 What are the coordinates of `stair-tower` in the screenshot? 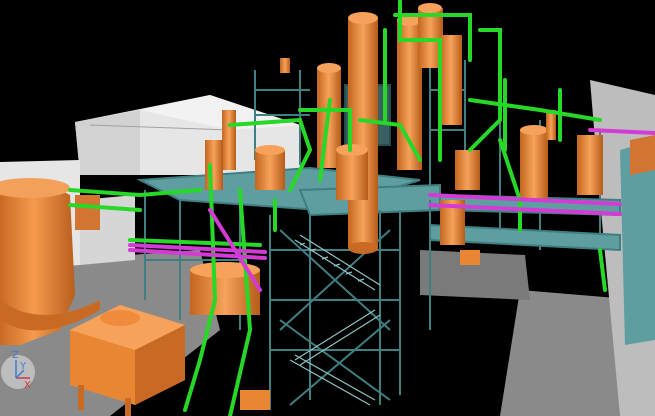 It's located at (335, 320).